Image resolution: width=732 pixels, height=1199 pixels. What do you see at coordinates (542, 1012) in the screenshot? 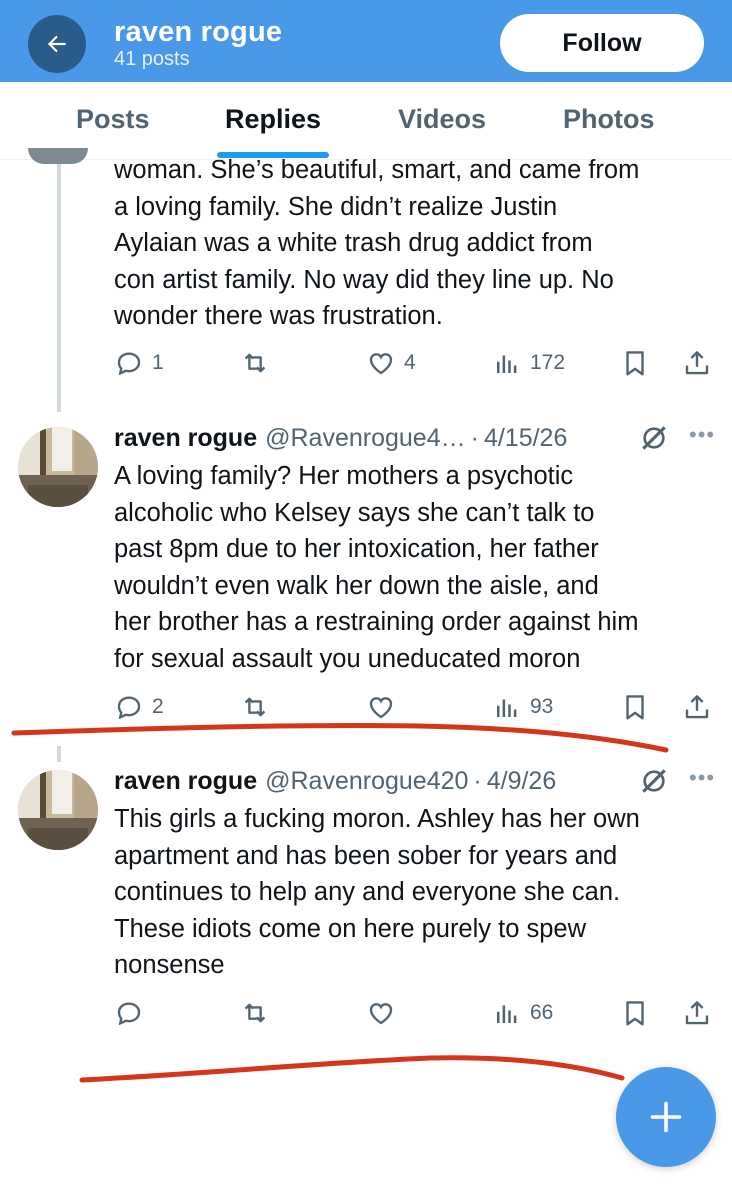
I see `views-count: 66` at bounding box center [542, 1012].